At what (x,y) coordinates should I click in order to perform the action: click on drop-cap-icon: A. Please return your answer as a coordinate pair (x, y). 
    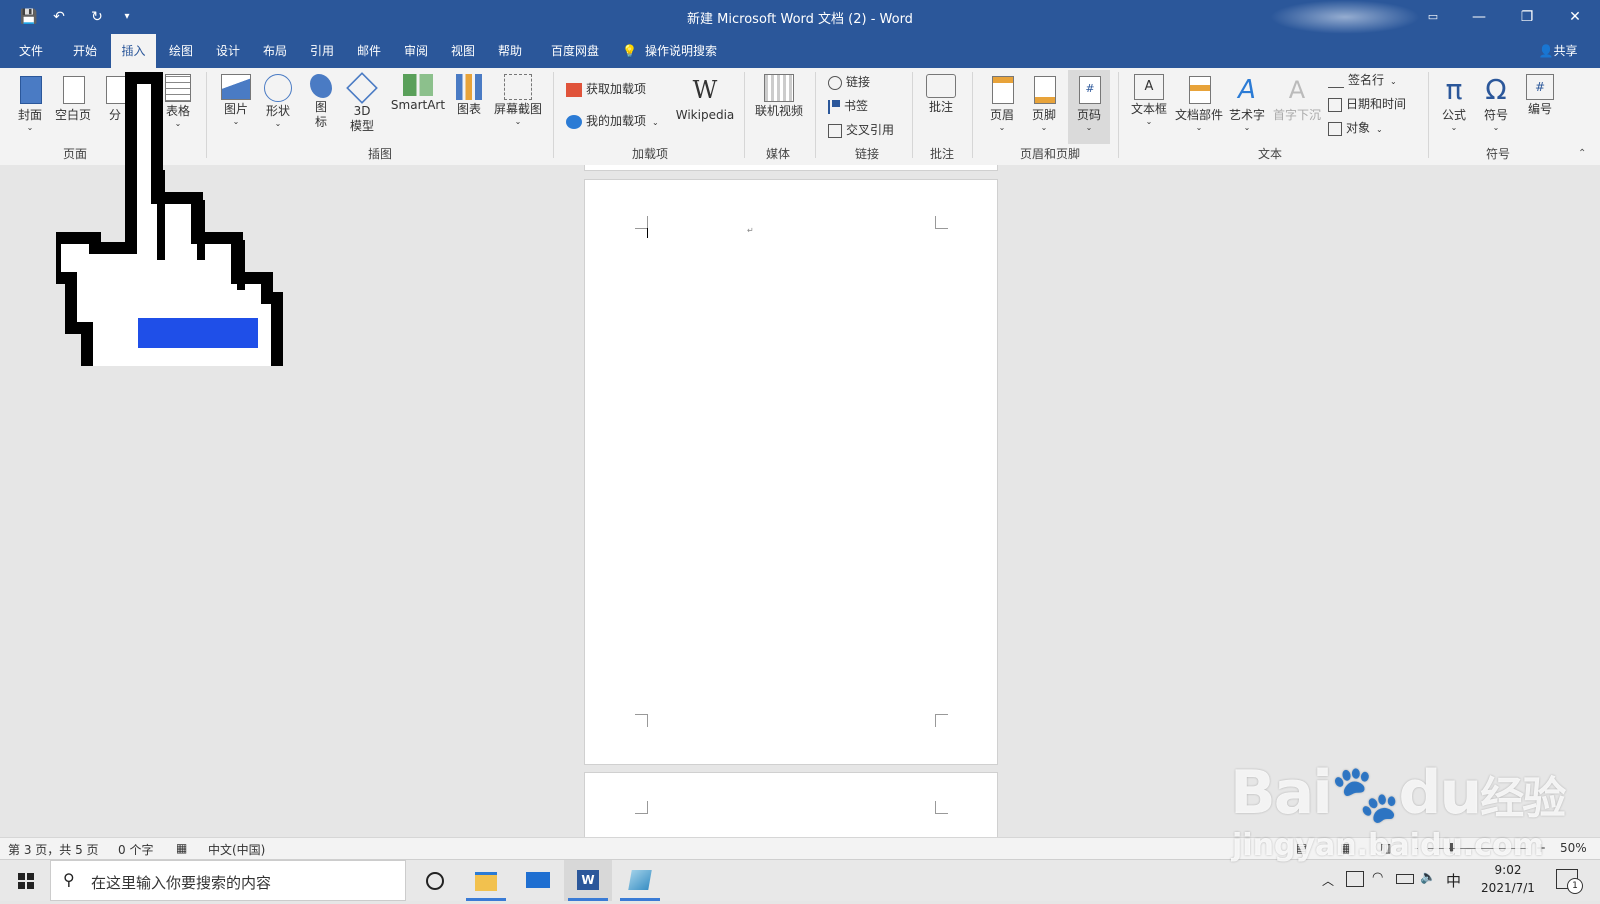
    Looking at the image, I should click on (1297, 90).